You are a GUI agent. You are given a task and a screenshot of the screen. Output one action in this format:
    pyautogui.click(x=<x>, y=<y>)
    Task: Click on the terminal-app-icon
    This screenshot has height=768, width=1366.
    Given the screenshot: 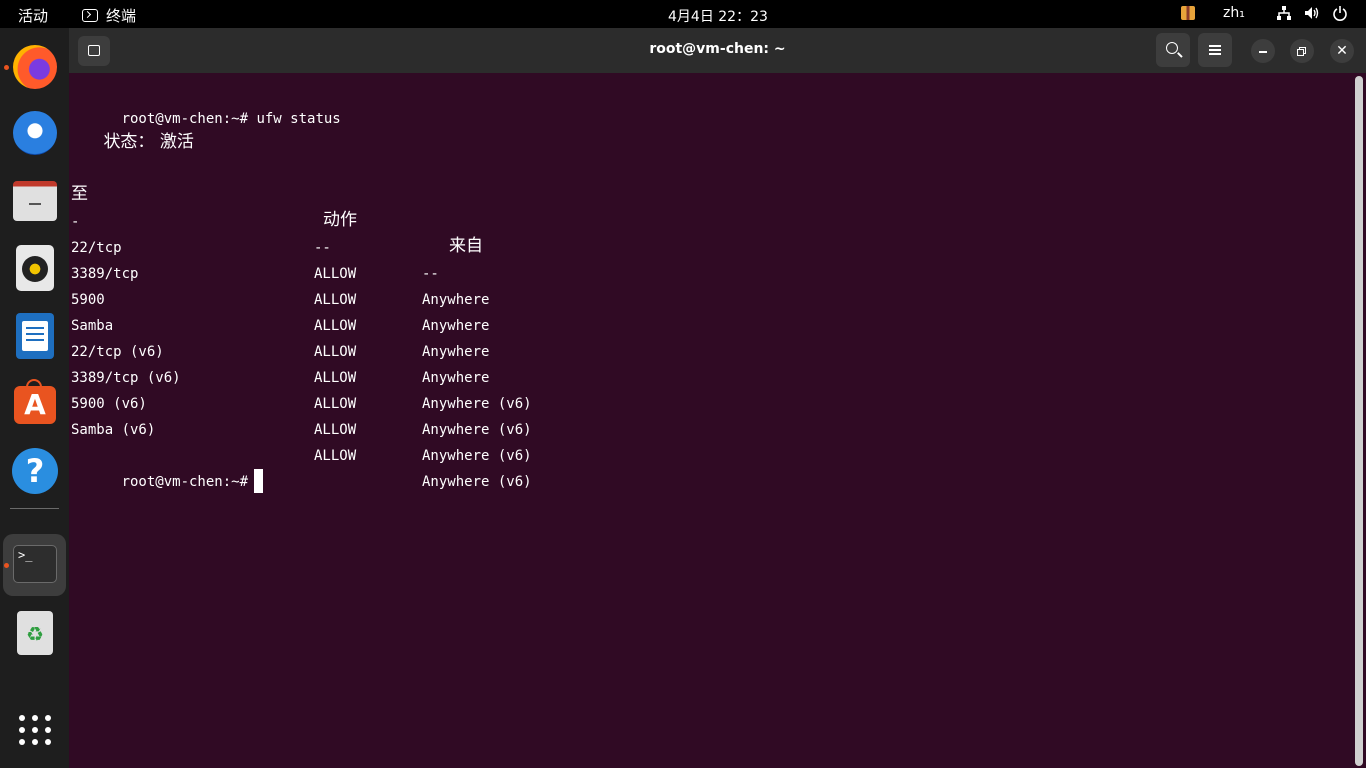 What is the action you would take?
    pyautogui.click(x=90, y=15)
    